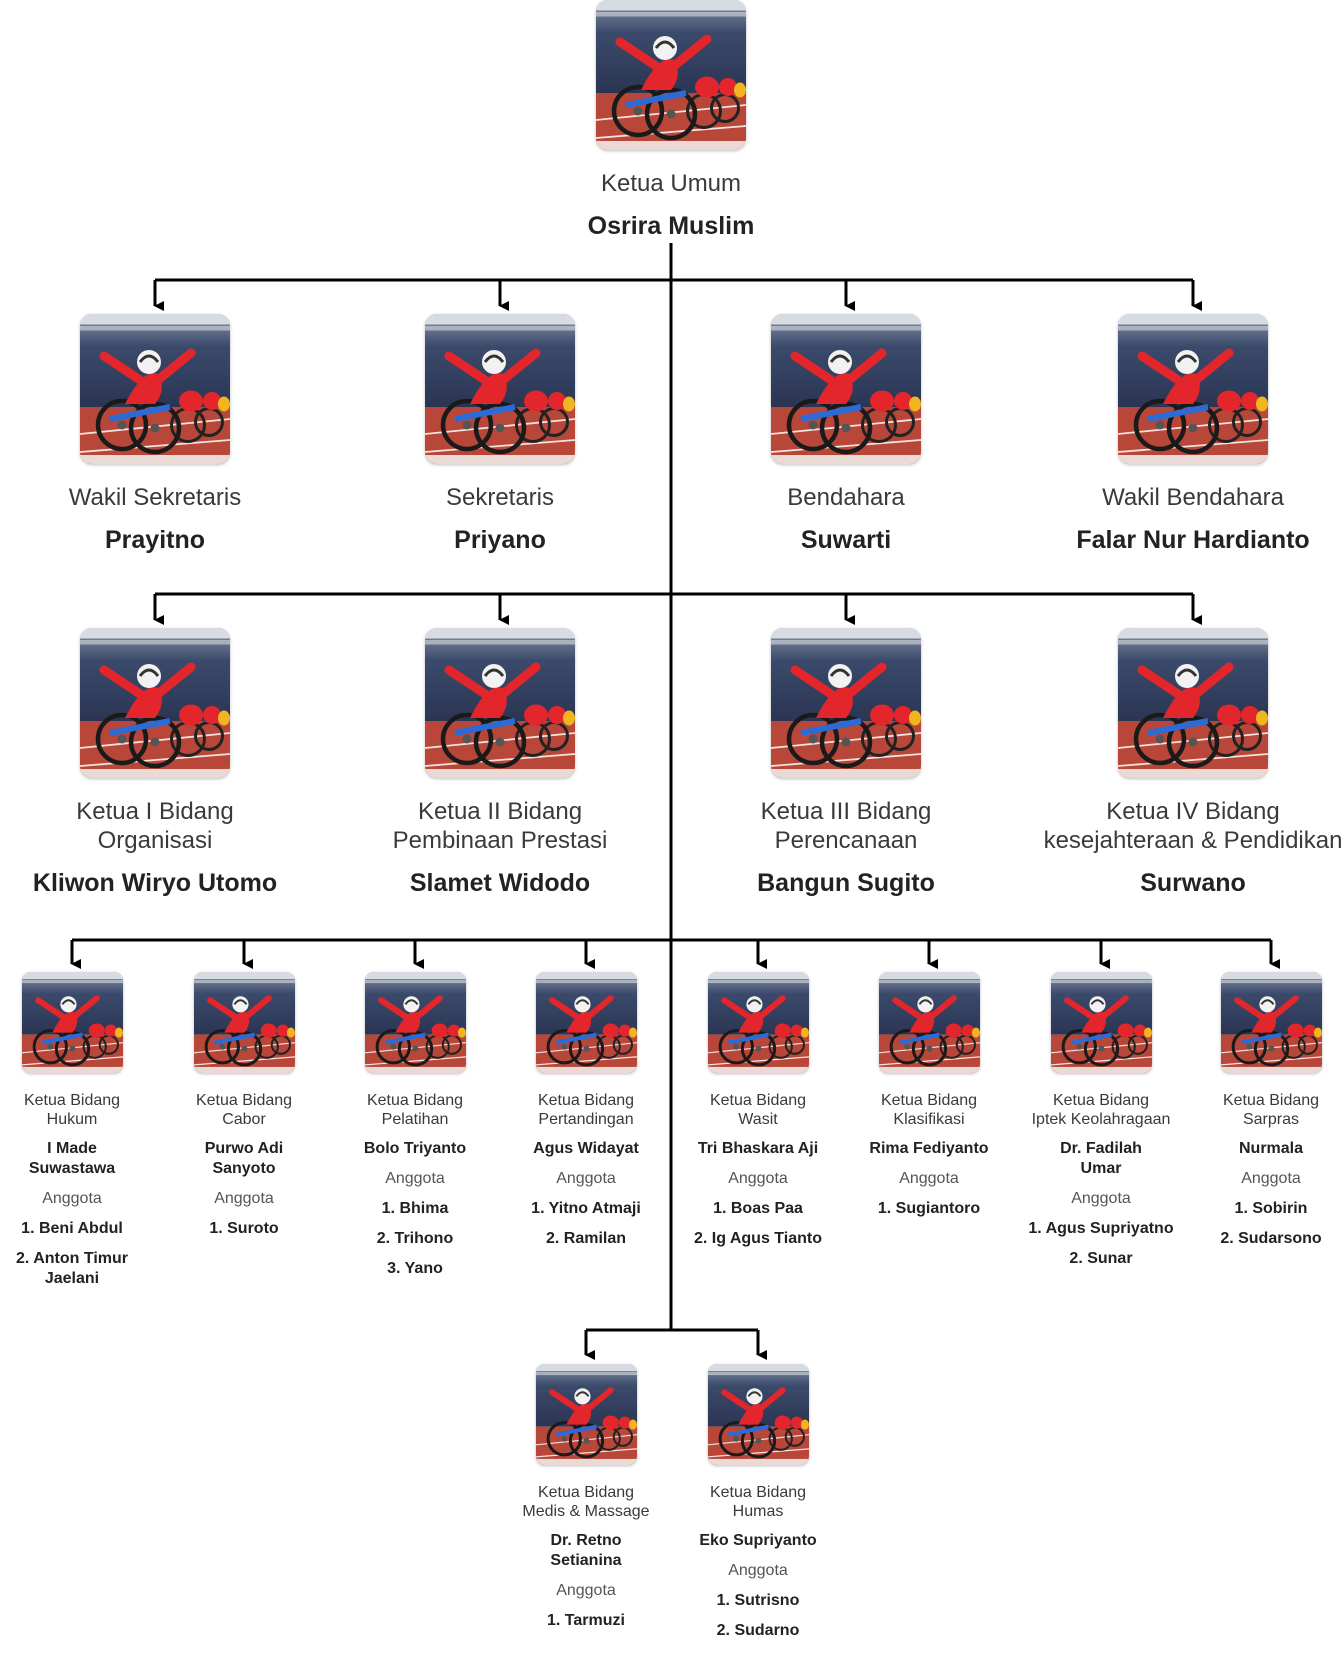 The image size is (1343, 1677). I want to click on person-name: Slamet Widodo, so click(500, 882).